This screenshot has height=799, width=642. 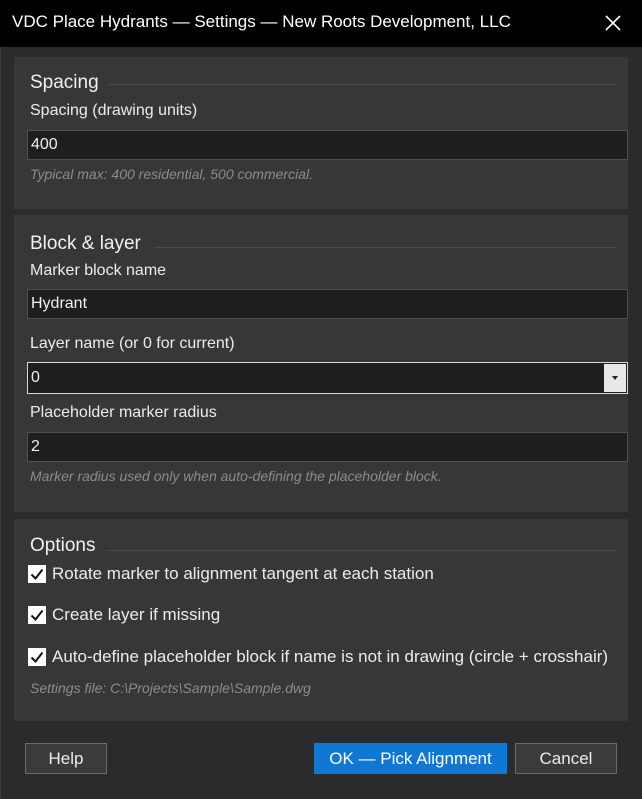 I want to click on layer-name-value: 0, so click(x=35, y=377).